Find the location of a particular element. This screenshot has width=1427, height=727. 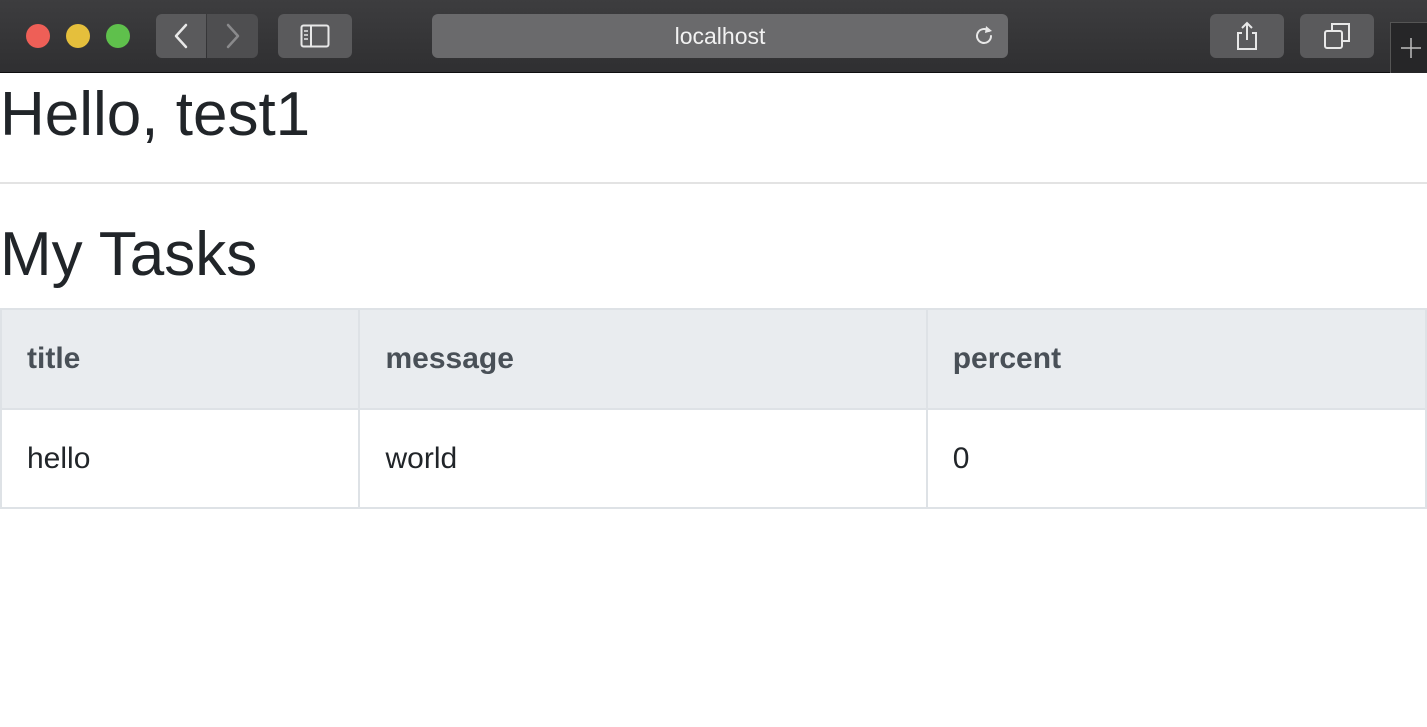

column-header-message: message is located at coordinates (643, 359).